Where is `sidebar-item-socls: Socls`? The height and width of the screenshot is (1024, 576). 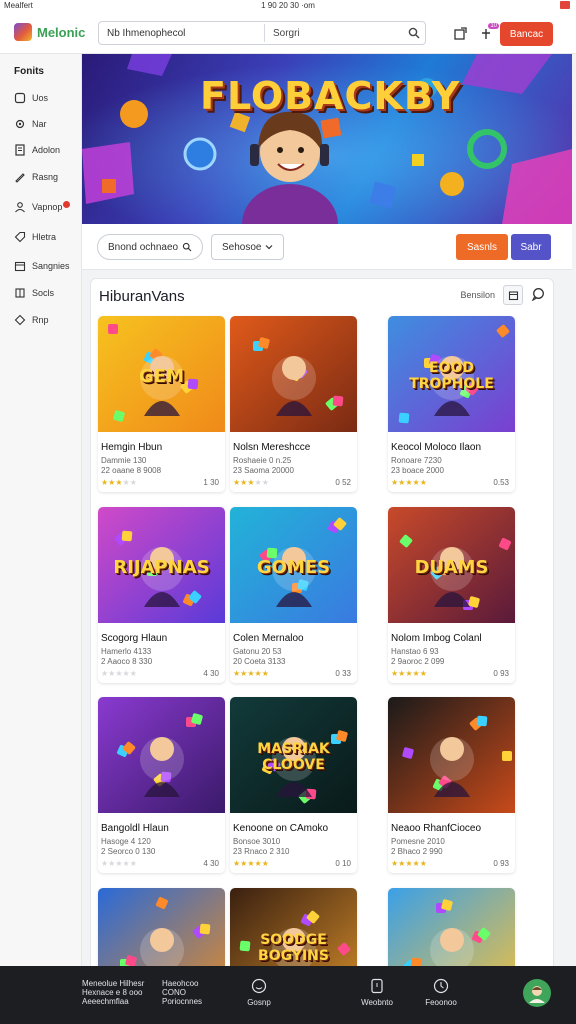 sidebar-item-socls: Socls is located at coordinates (34, 293).